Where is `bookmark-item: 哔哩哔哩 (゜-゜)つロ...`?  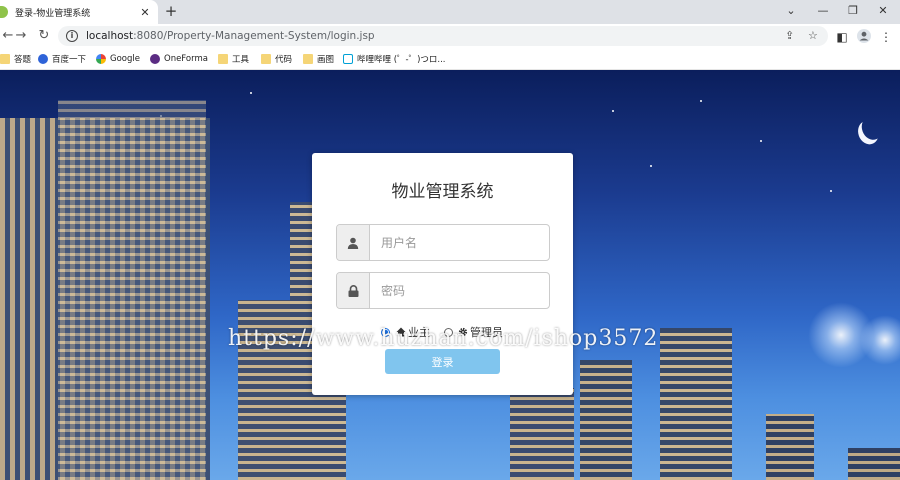 bookmark-item: 哔哩哔哩 (゜-゜)つロ... is located at coordinates (394, 59).